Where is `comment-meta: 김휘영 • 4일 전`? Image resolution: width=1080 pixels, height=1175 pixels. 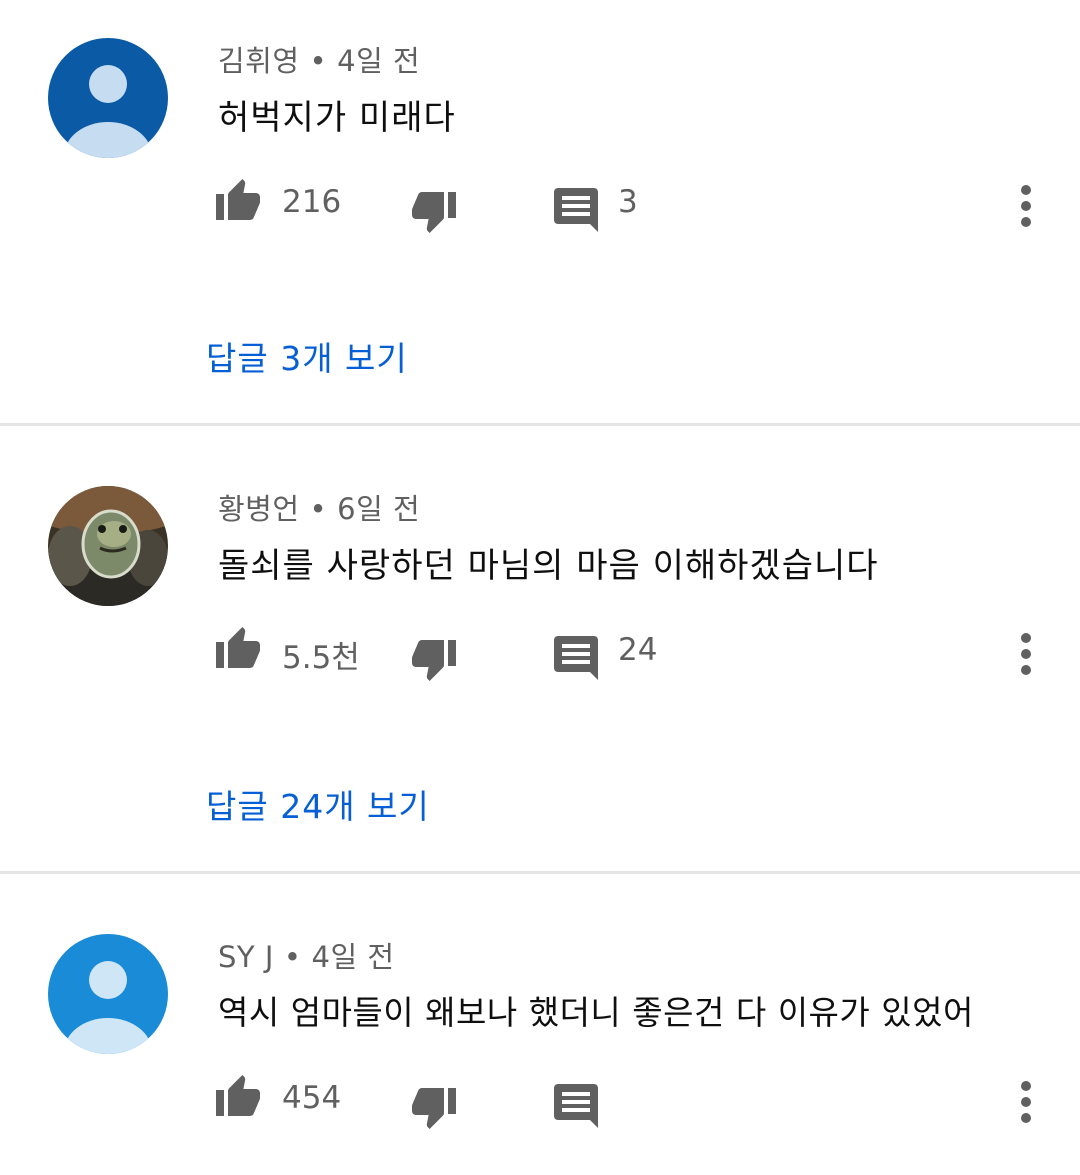
comment-meta: 김휘영 • 4일 전 is located at coordinates (319, 59).